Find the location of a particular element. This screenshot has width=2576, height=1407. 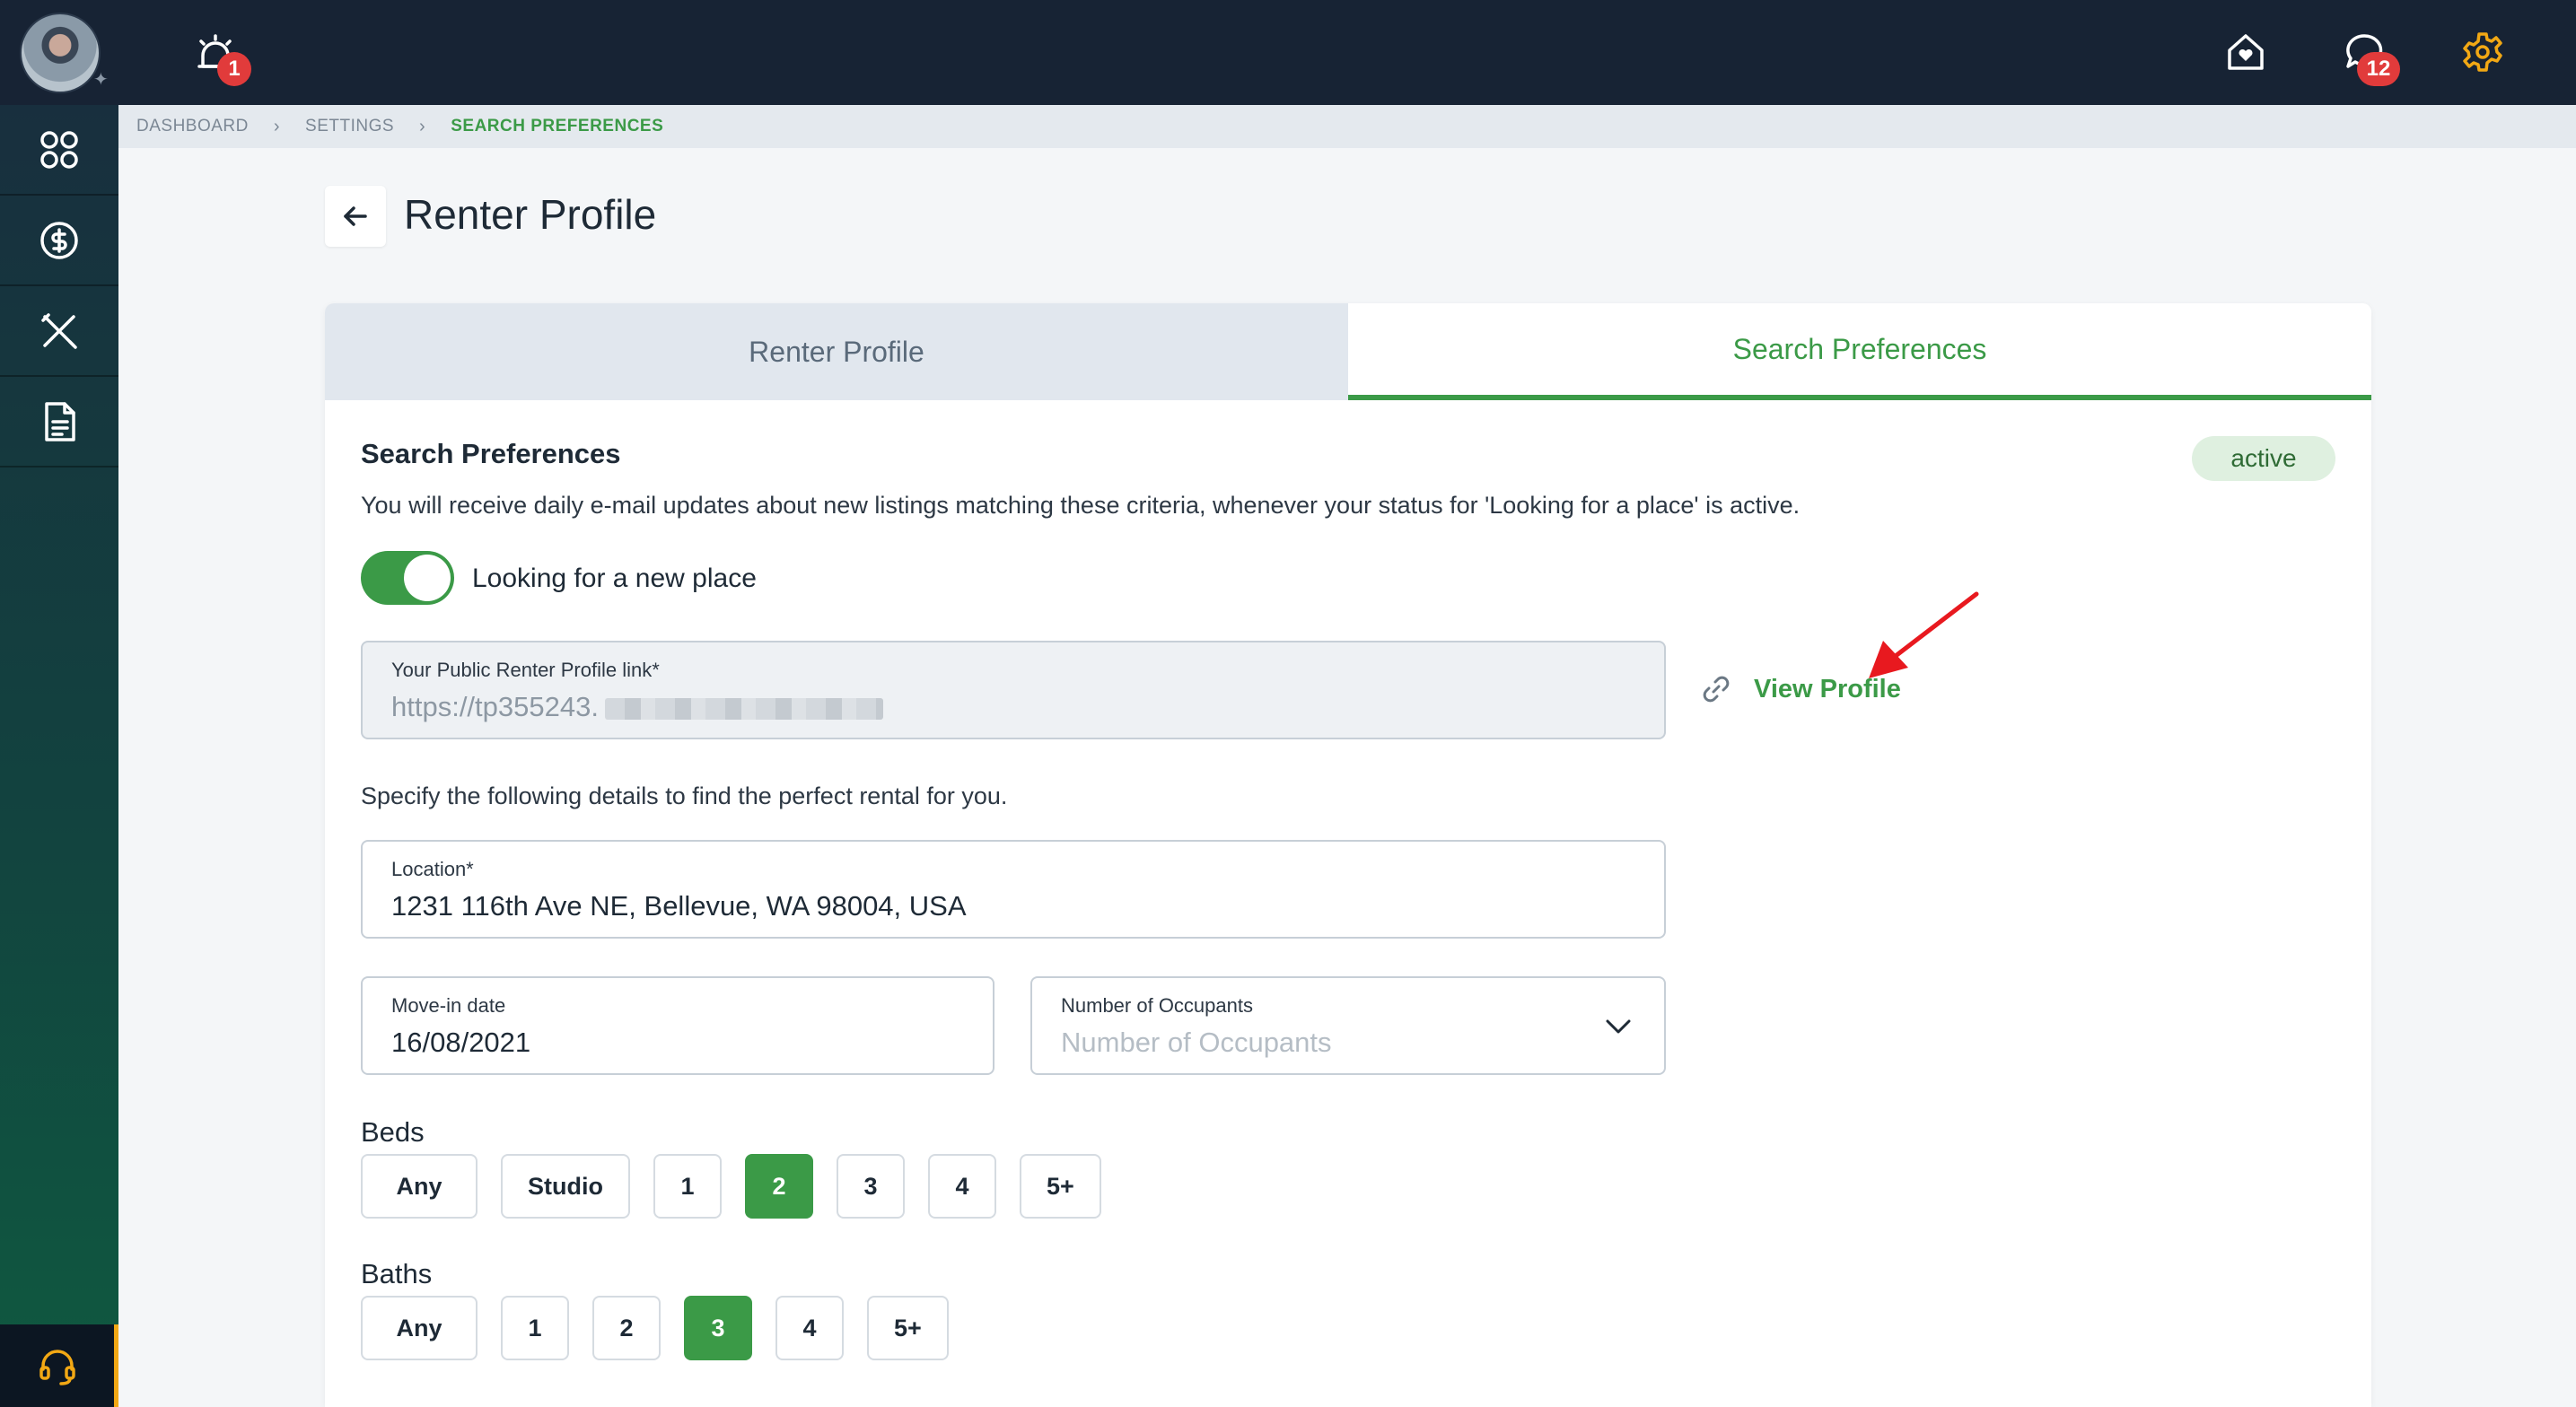

dashboard-grid-icon is located at coordinates (59, 149).